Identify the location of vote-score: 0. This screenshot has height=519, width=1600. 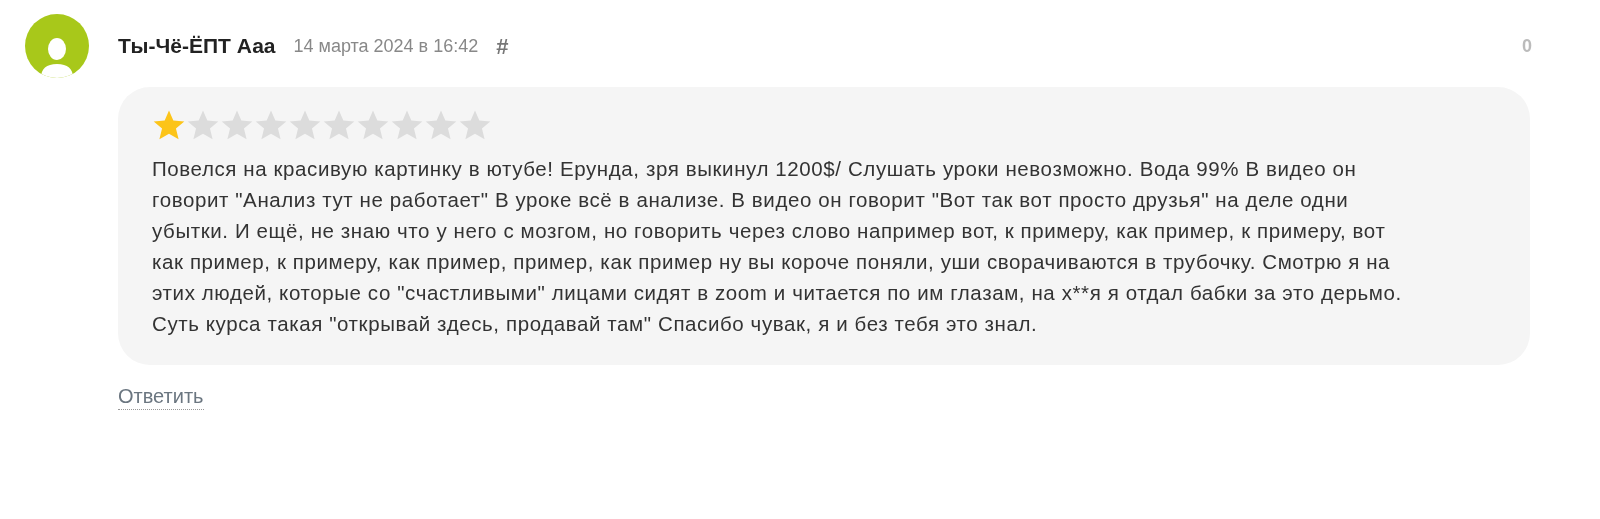
(1527, 46).